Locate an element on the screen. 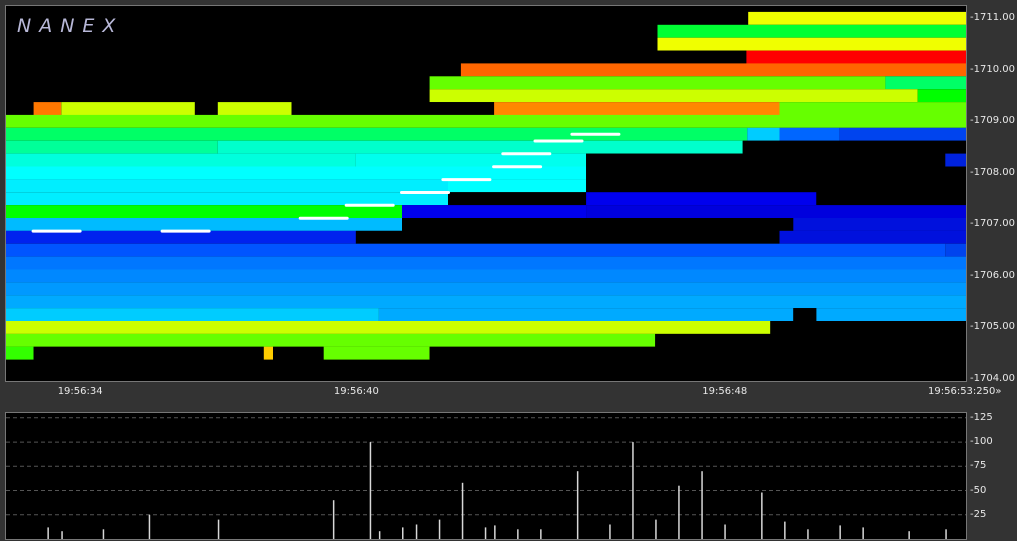 The width and height of the screenshot is (1017, 541). time-tick-label: 19:56:48 is located at coordinates (725, 391).